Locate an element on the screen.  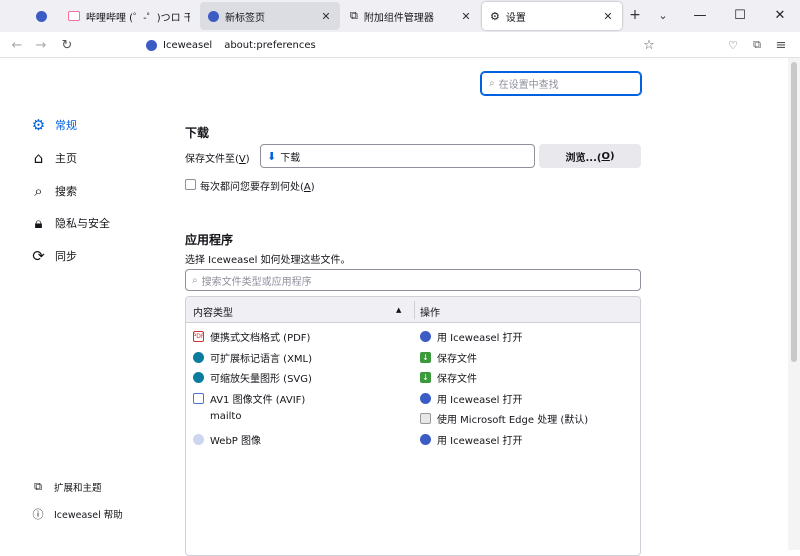
table-row: AV1 图像文件 (AVIF) 用 Iceweasel 打开 is located at coordinates (413, 398).